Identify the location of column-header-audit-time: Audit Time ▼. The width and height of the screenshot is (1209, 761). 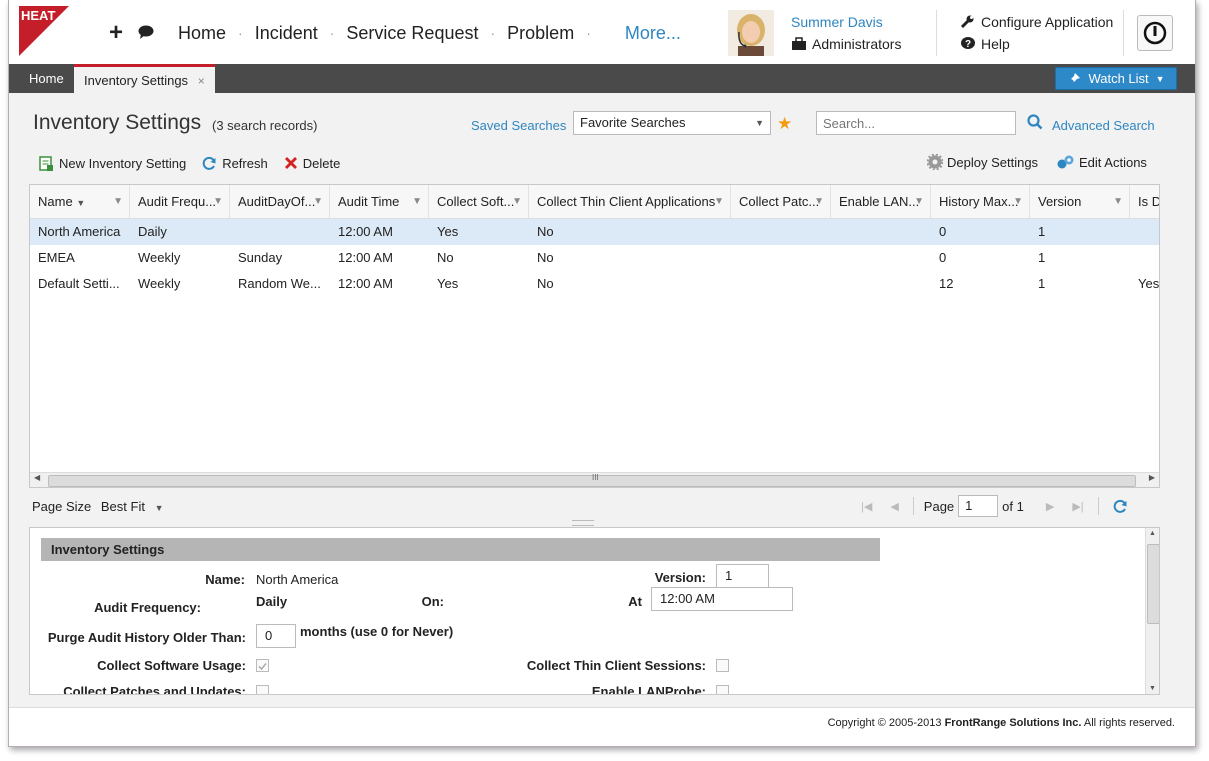
(379, 201).